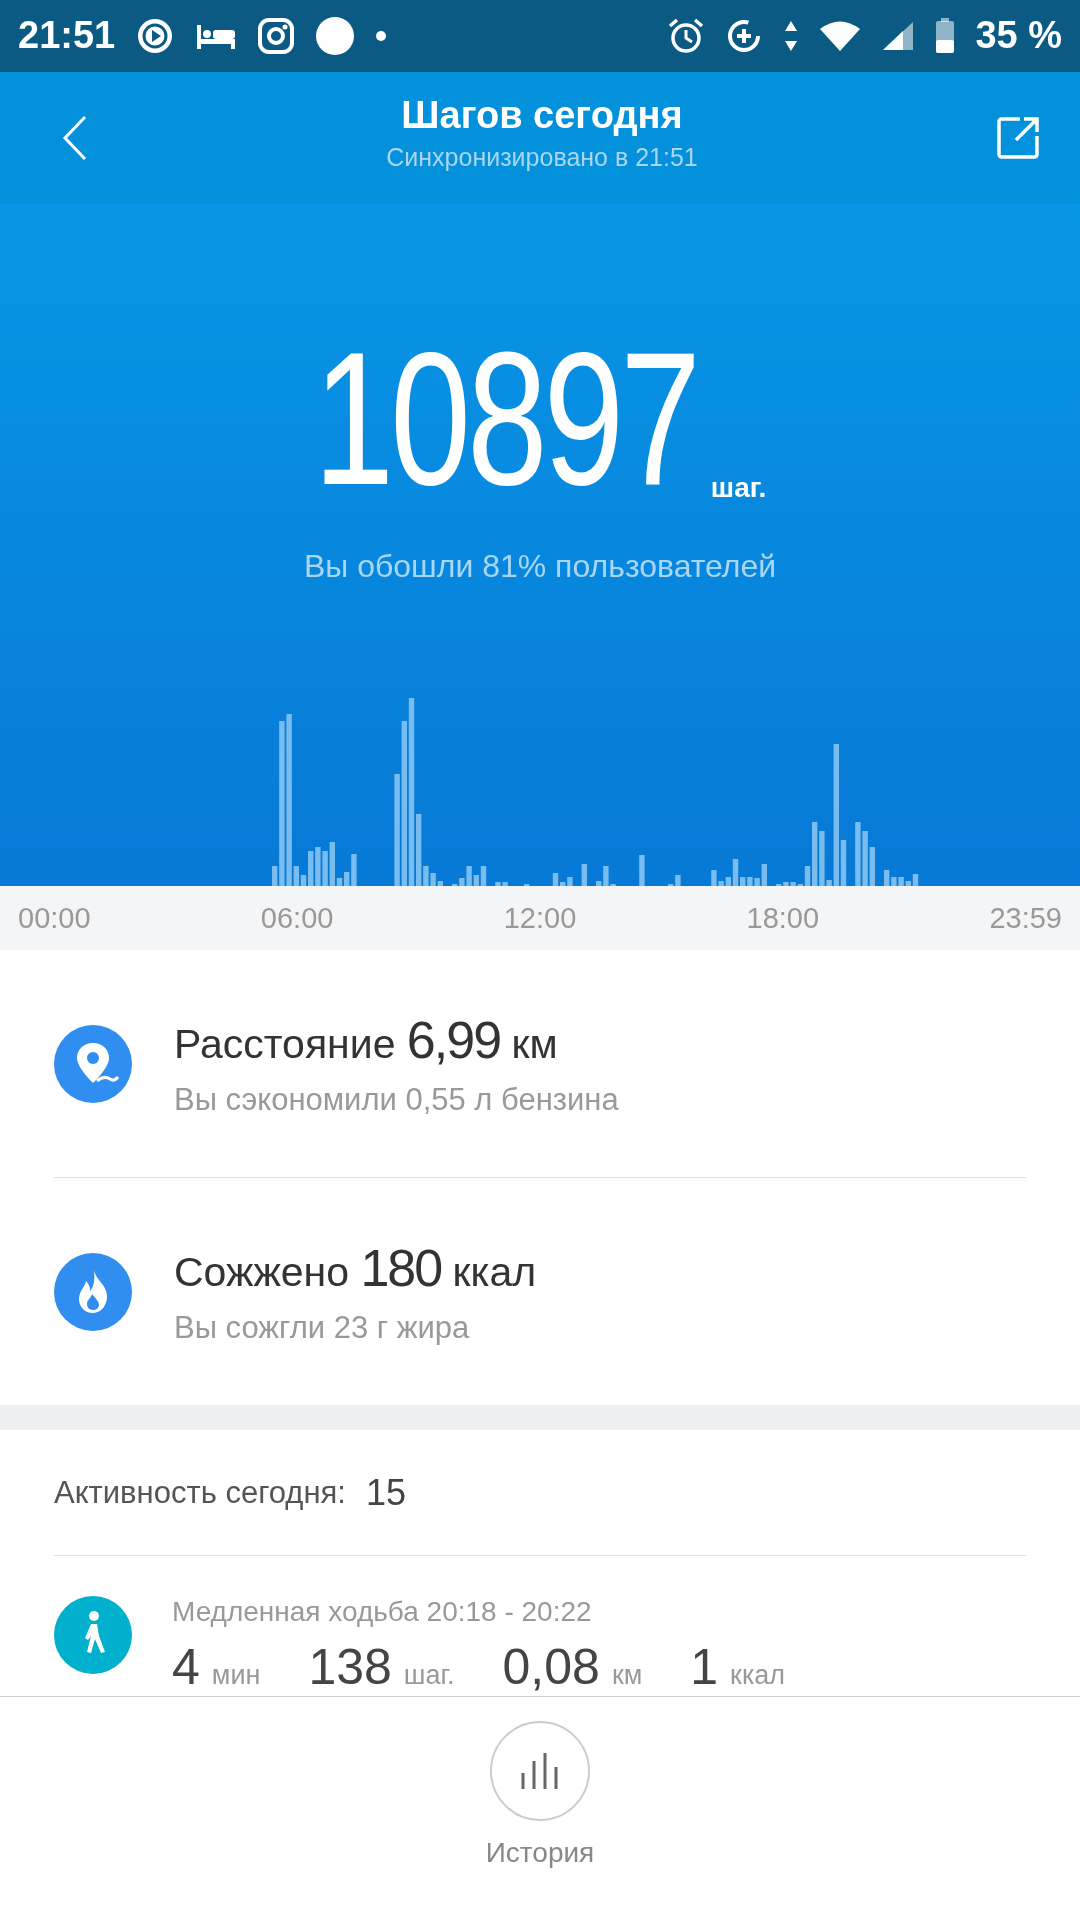 This screenshot has width=1080, height=1920. I want to click on activity-label: Активность сегодня:, so click(200, 1492).